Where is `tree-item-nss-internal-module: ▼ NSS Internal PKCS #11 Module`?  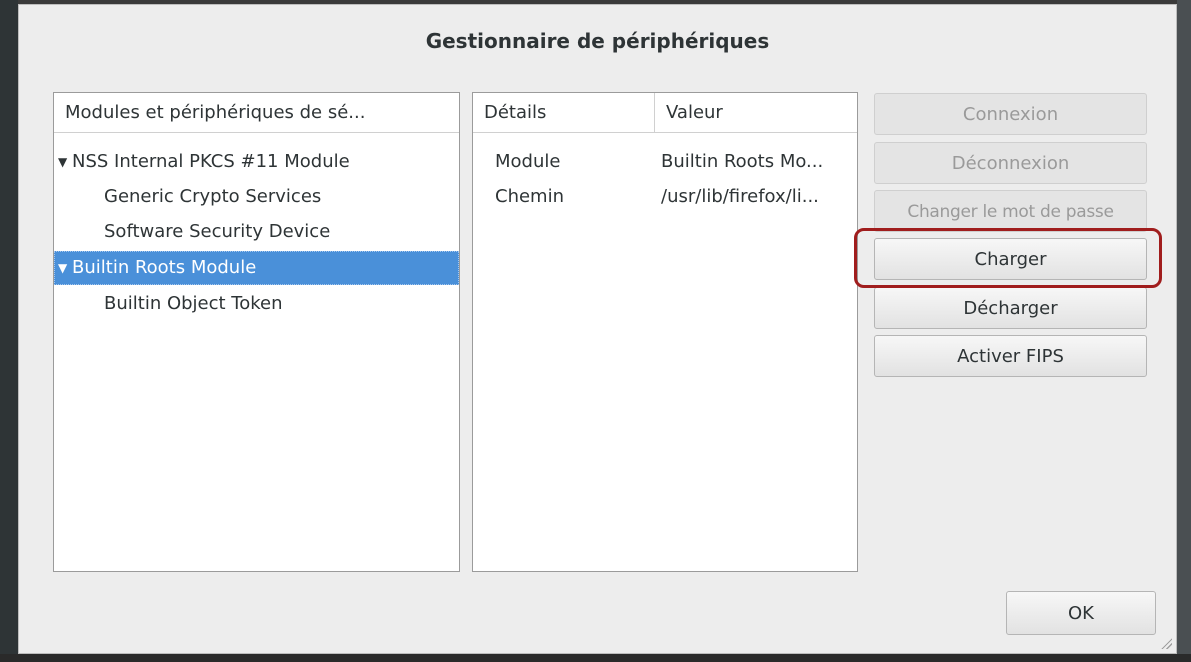
tree-item-nss-internal-module: ▼ NSS Internal PKCS #11 Module is located at coordinates (257, 162).